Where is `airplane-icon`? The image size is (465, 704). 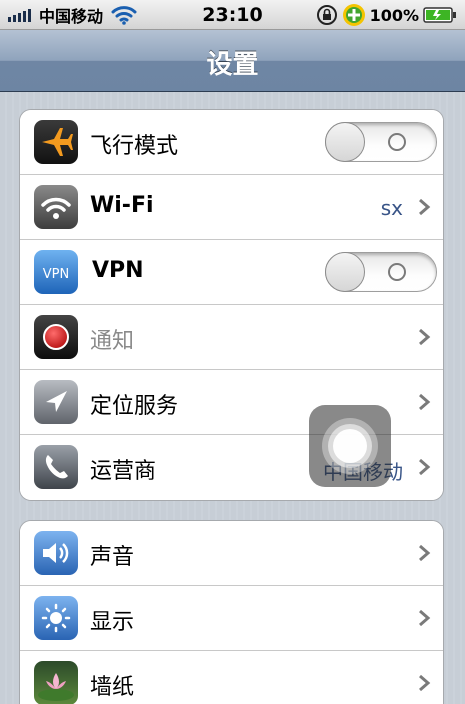 airplane-icon is located at coordinates (56, 142).